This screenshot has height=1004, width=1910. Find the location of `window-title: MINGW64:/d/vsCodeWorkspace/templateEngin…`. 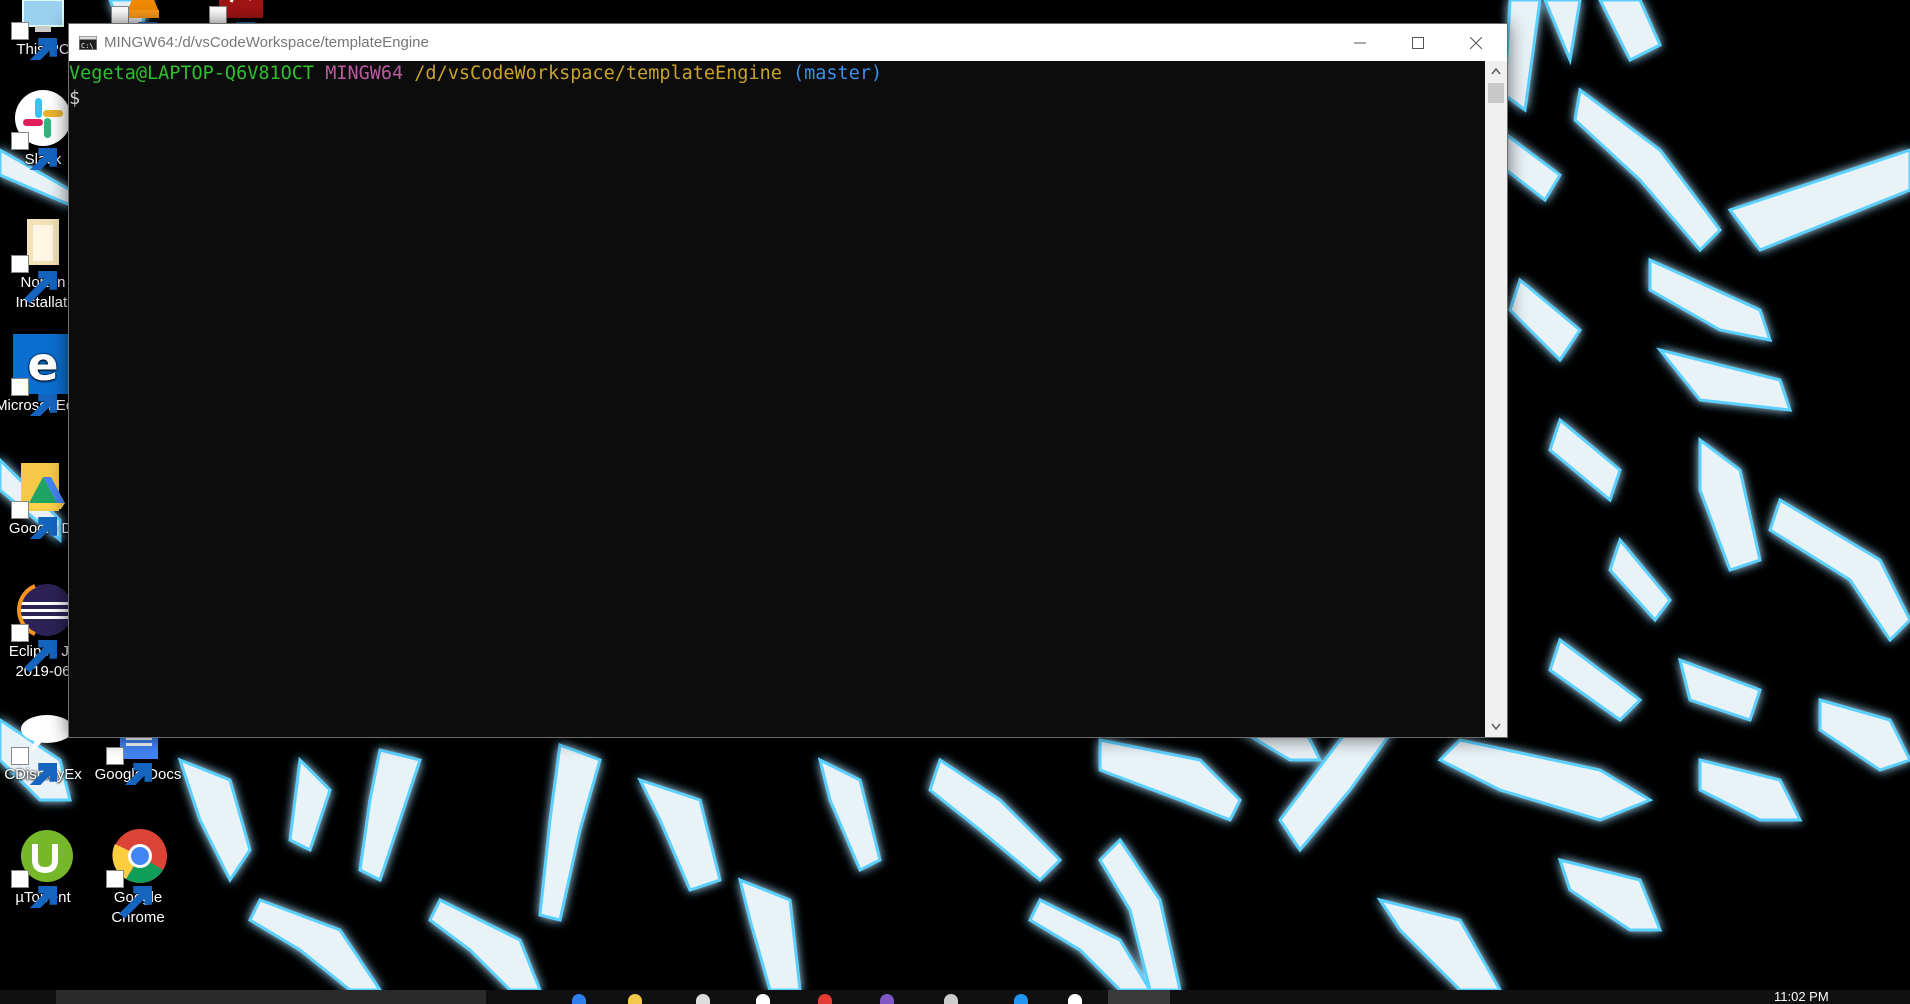

window-title: MINGW64:/d/vsCodeWorkspace/templateEngin… is located at coordinates (266, 42).